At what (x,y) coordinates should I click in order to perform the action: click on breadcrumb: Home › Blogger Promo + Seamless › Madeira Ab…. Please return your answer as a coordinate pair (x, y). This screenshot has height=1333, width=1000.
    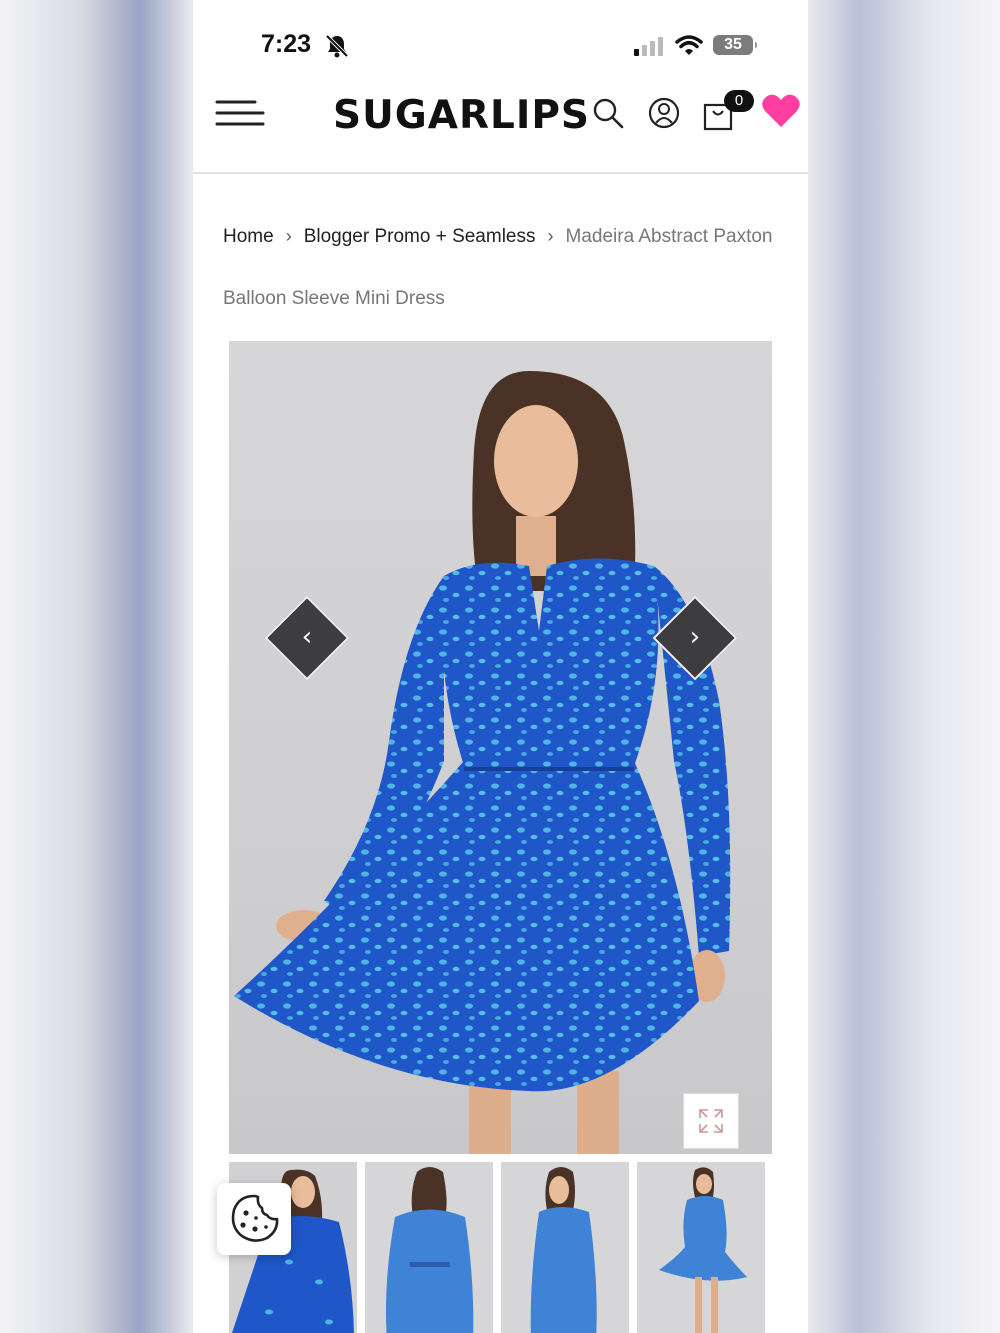
    Looking at the image, I should click on (508, 267).